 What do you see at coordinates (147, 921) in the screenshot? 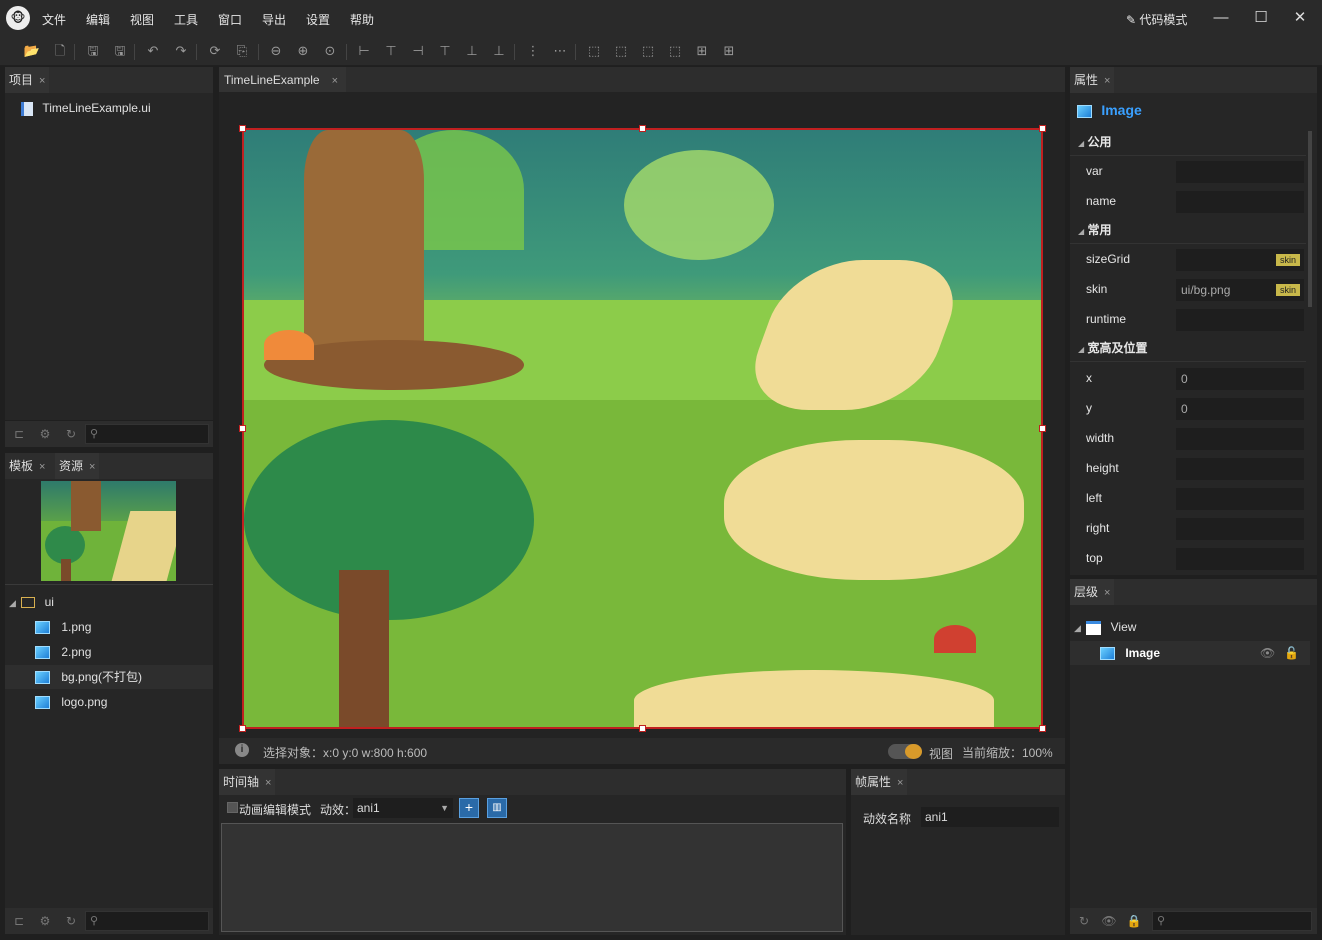
I see `assets-search-input: ⚲` at bounding box center [147, 921].